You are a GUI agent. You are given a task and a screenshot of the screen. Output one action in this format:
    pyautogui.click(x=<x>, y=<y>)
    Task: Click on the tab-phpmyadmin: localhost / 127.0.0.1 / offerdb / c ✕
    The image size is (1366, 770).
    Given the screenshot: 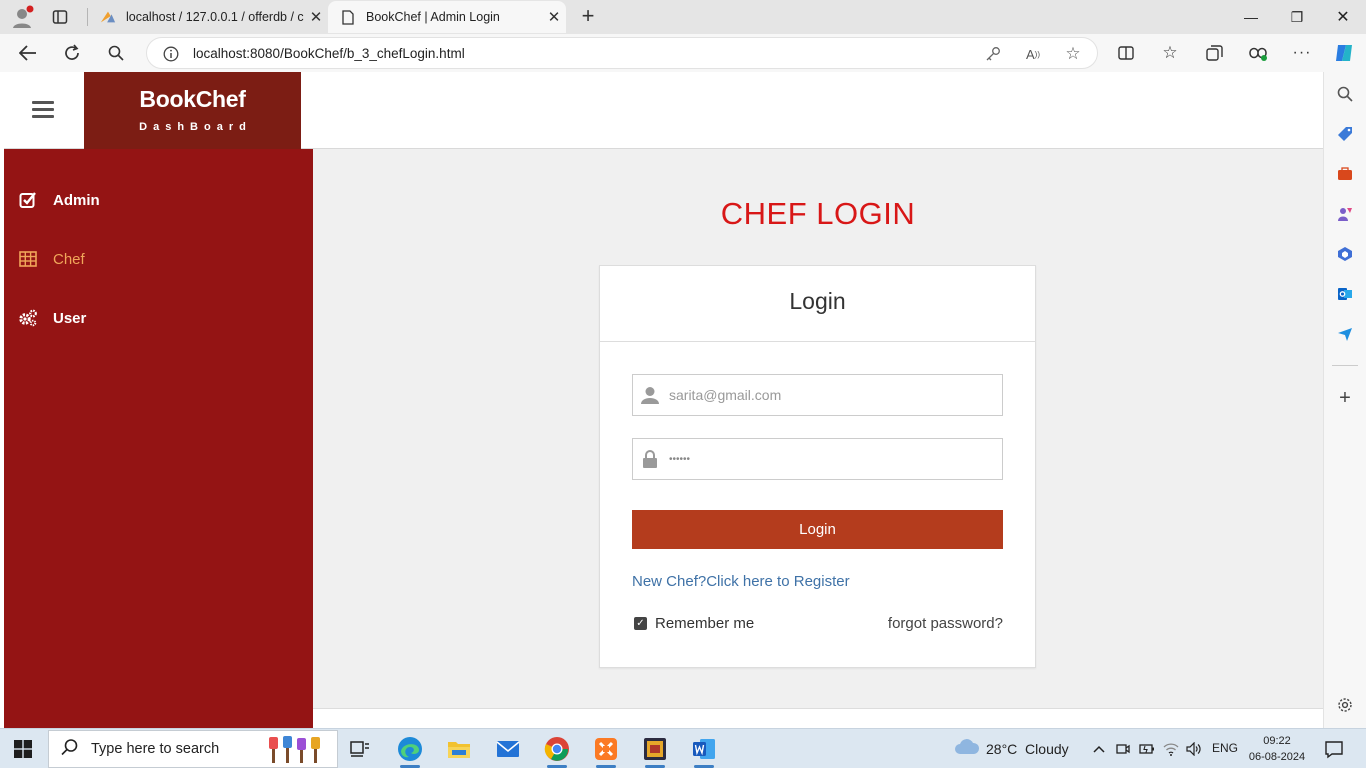 What is the action you would take?
    pyautogui.click(x=208, y=17)
    